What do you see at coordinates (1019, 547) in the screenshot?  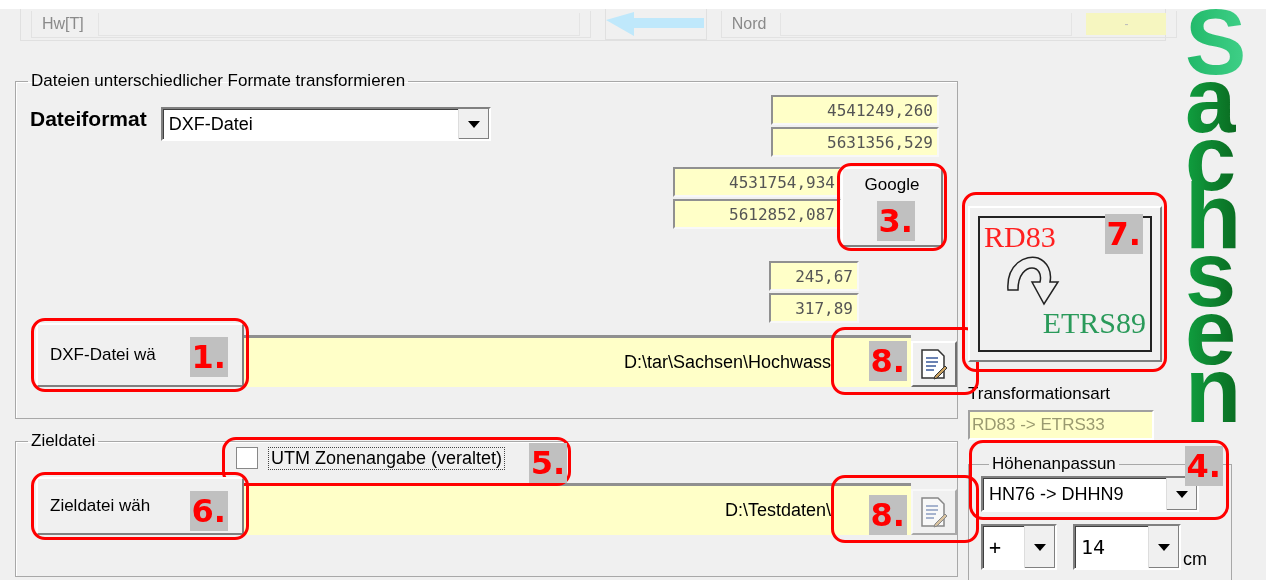 I see `sign-dropdown: +` at bounding box center [1019, 547].